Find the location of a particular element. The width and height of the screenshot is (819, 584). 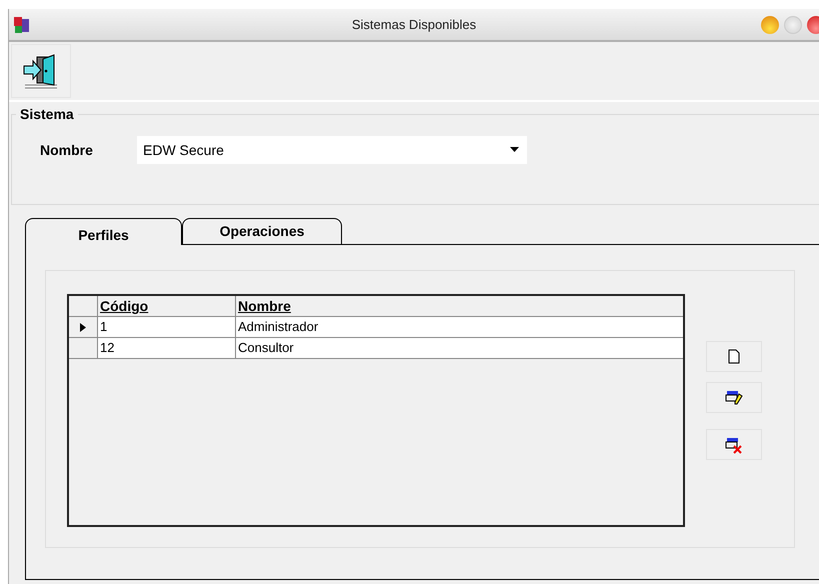

table-cell-text: Consultor is located at coordinates (266, 348).